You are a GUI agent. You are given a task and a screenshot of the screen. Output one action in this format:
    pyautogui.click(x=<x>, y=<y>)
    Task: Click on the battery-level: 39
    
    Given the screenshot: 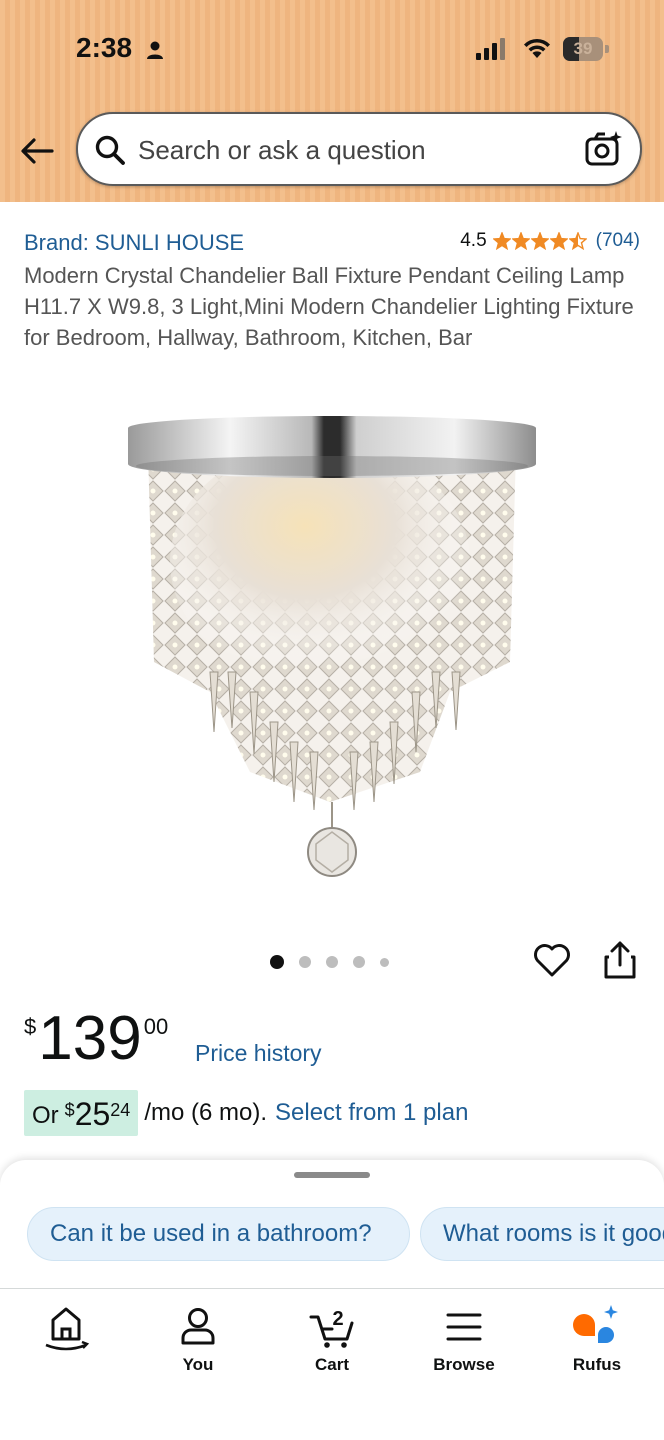 What is the action you would take?
    pyautogui.click(x=583, y=48)
    